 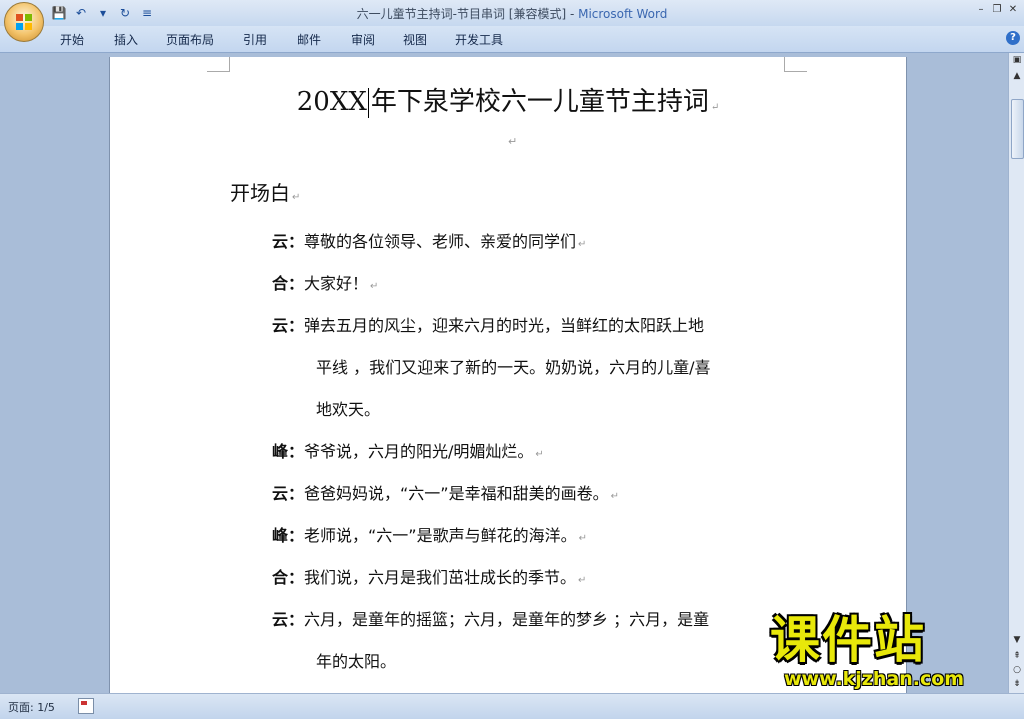 I want to click on proofing-icon, so click(x=86, y=706).